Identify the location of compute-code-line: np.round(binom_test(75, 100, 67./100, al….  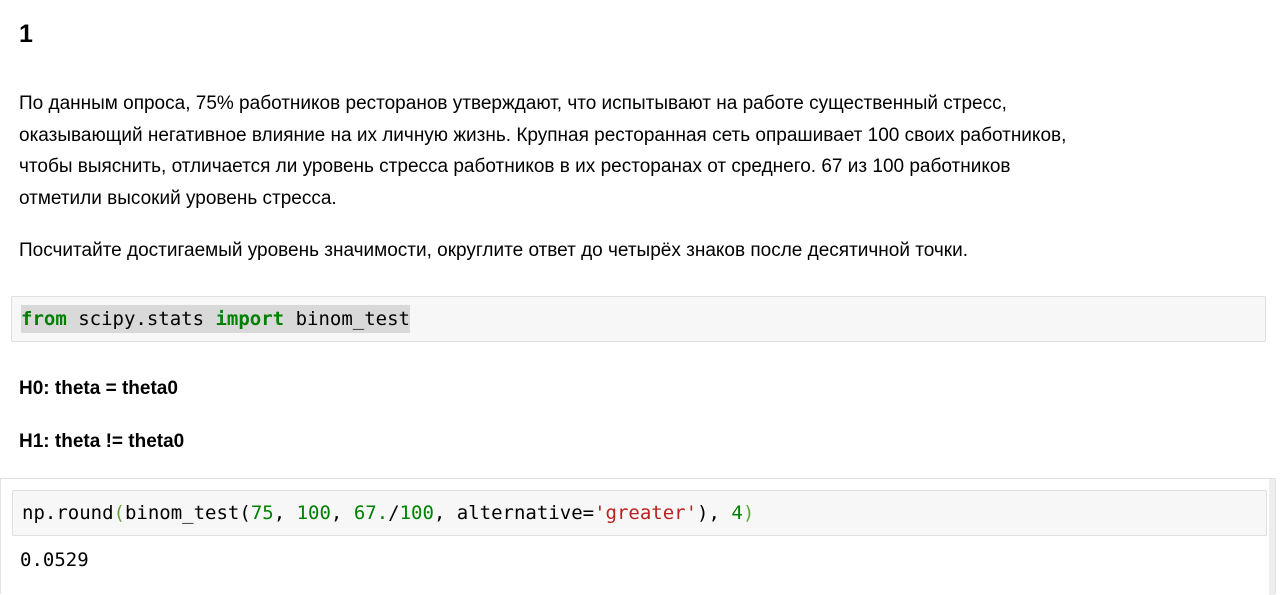
(388, 513).